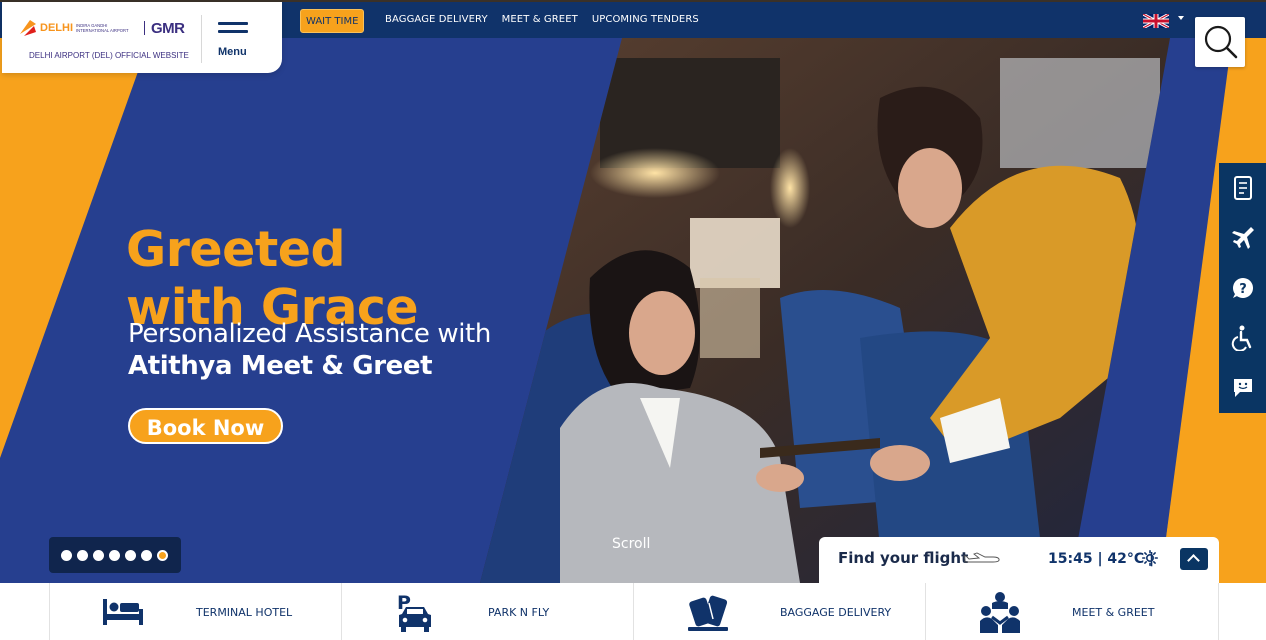 Image resolution: width=1266 pixels, height=640 pixels. I want to click on service-meet-greet: MEET & GREET, so click(1072, 611).